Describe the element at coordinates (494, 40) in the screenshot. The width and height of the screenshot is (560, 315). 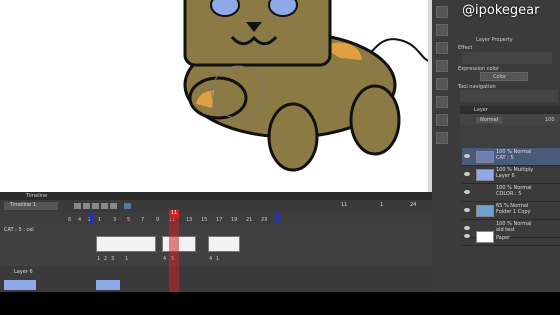
I see `layer-property-title: Layer Property` at that location.